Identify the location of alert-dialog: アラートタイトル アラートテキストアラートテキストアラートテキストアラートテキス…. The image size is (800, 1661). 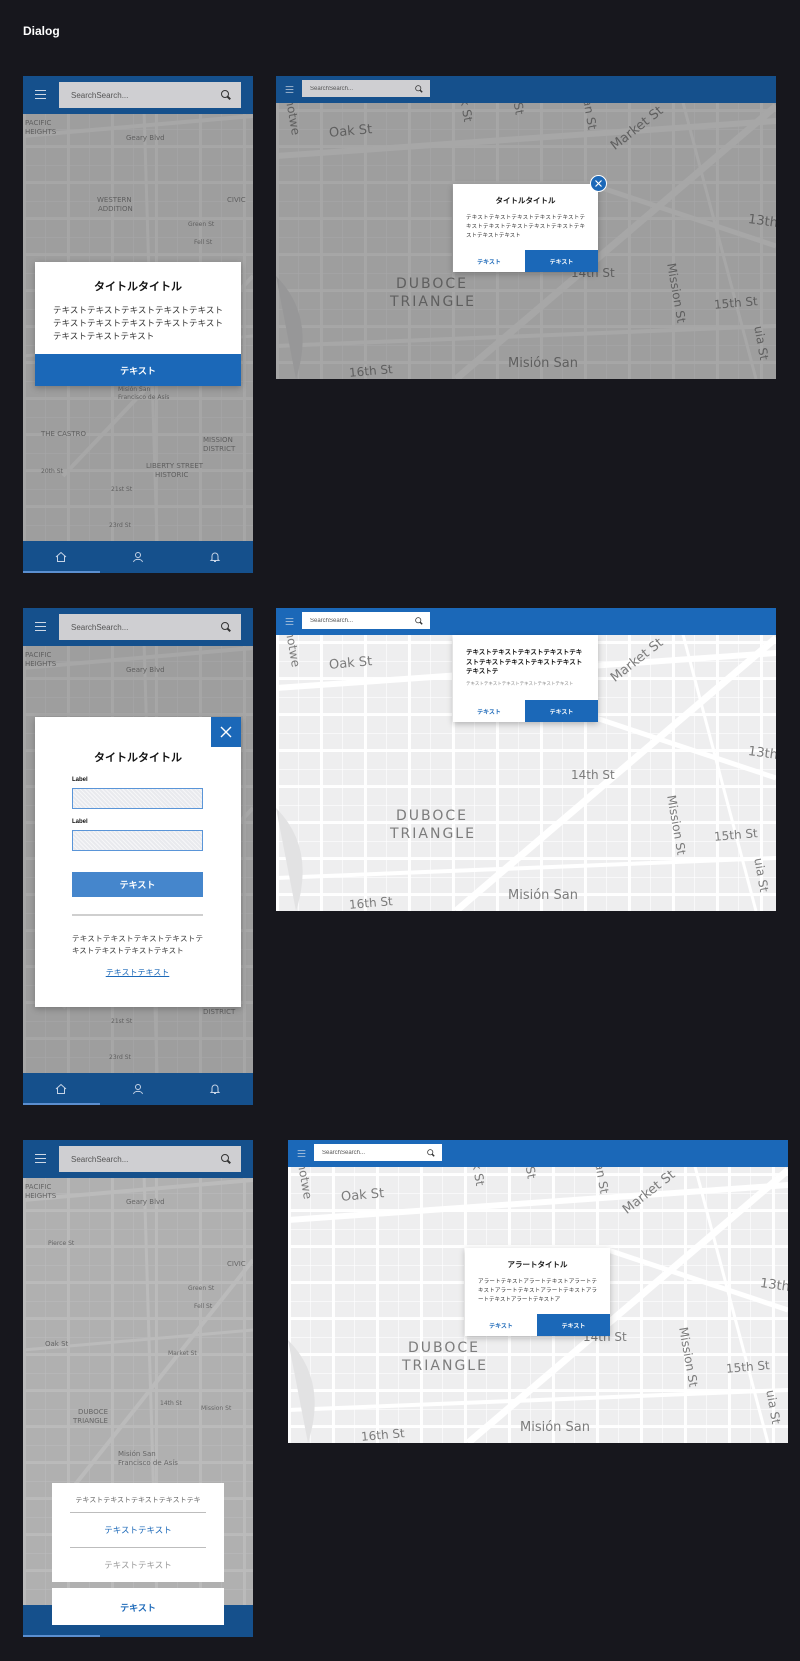
(537, 1292).